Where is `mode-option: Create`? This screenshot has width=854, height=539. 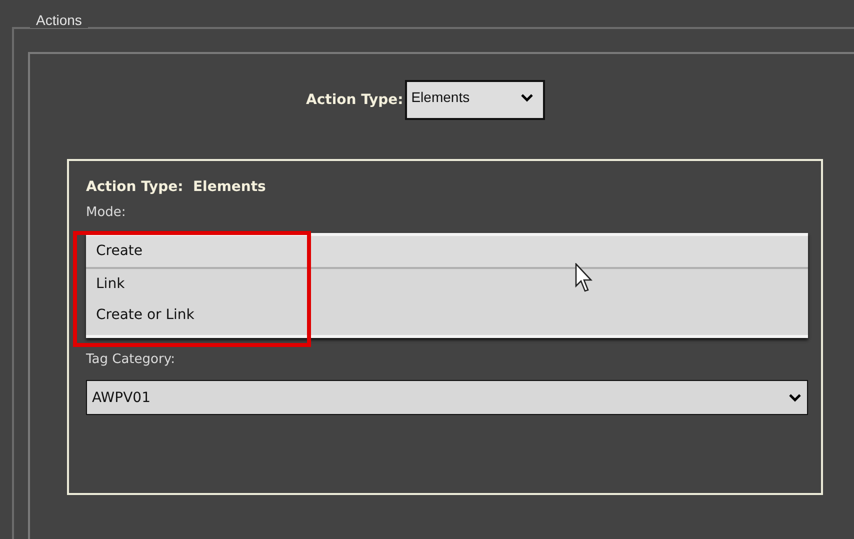
mode-option: Create is located at coordinates (447, 252).